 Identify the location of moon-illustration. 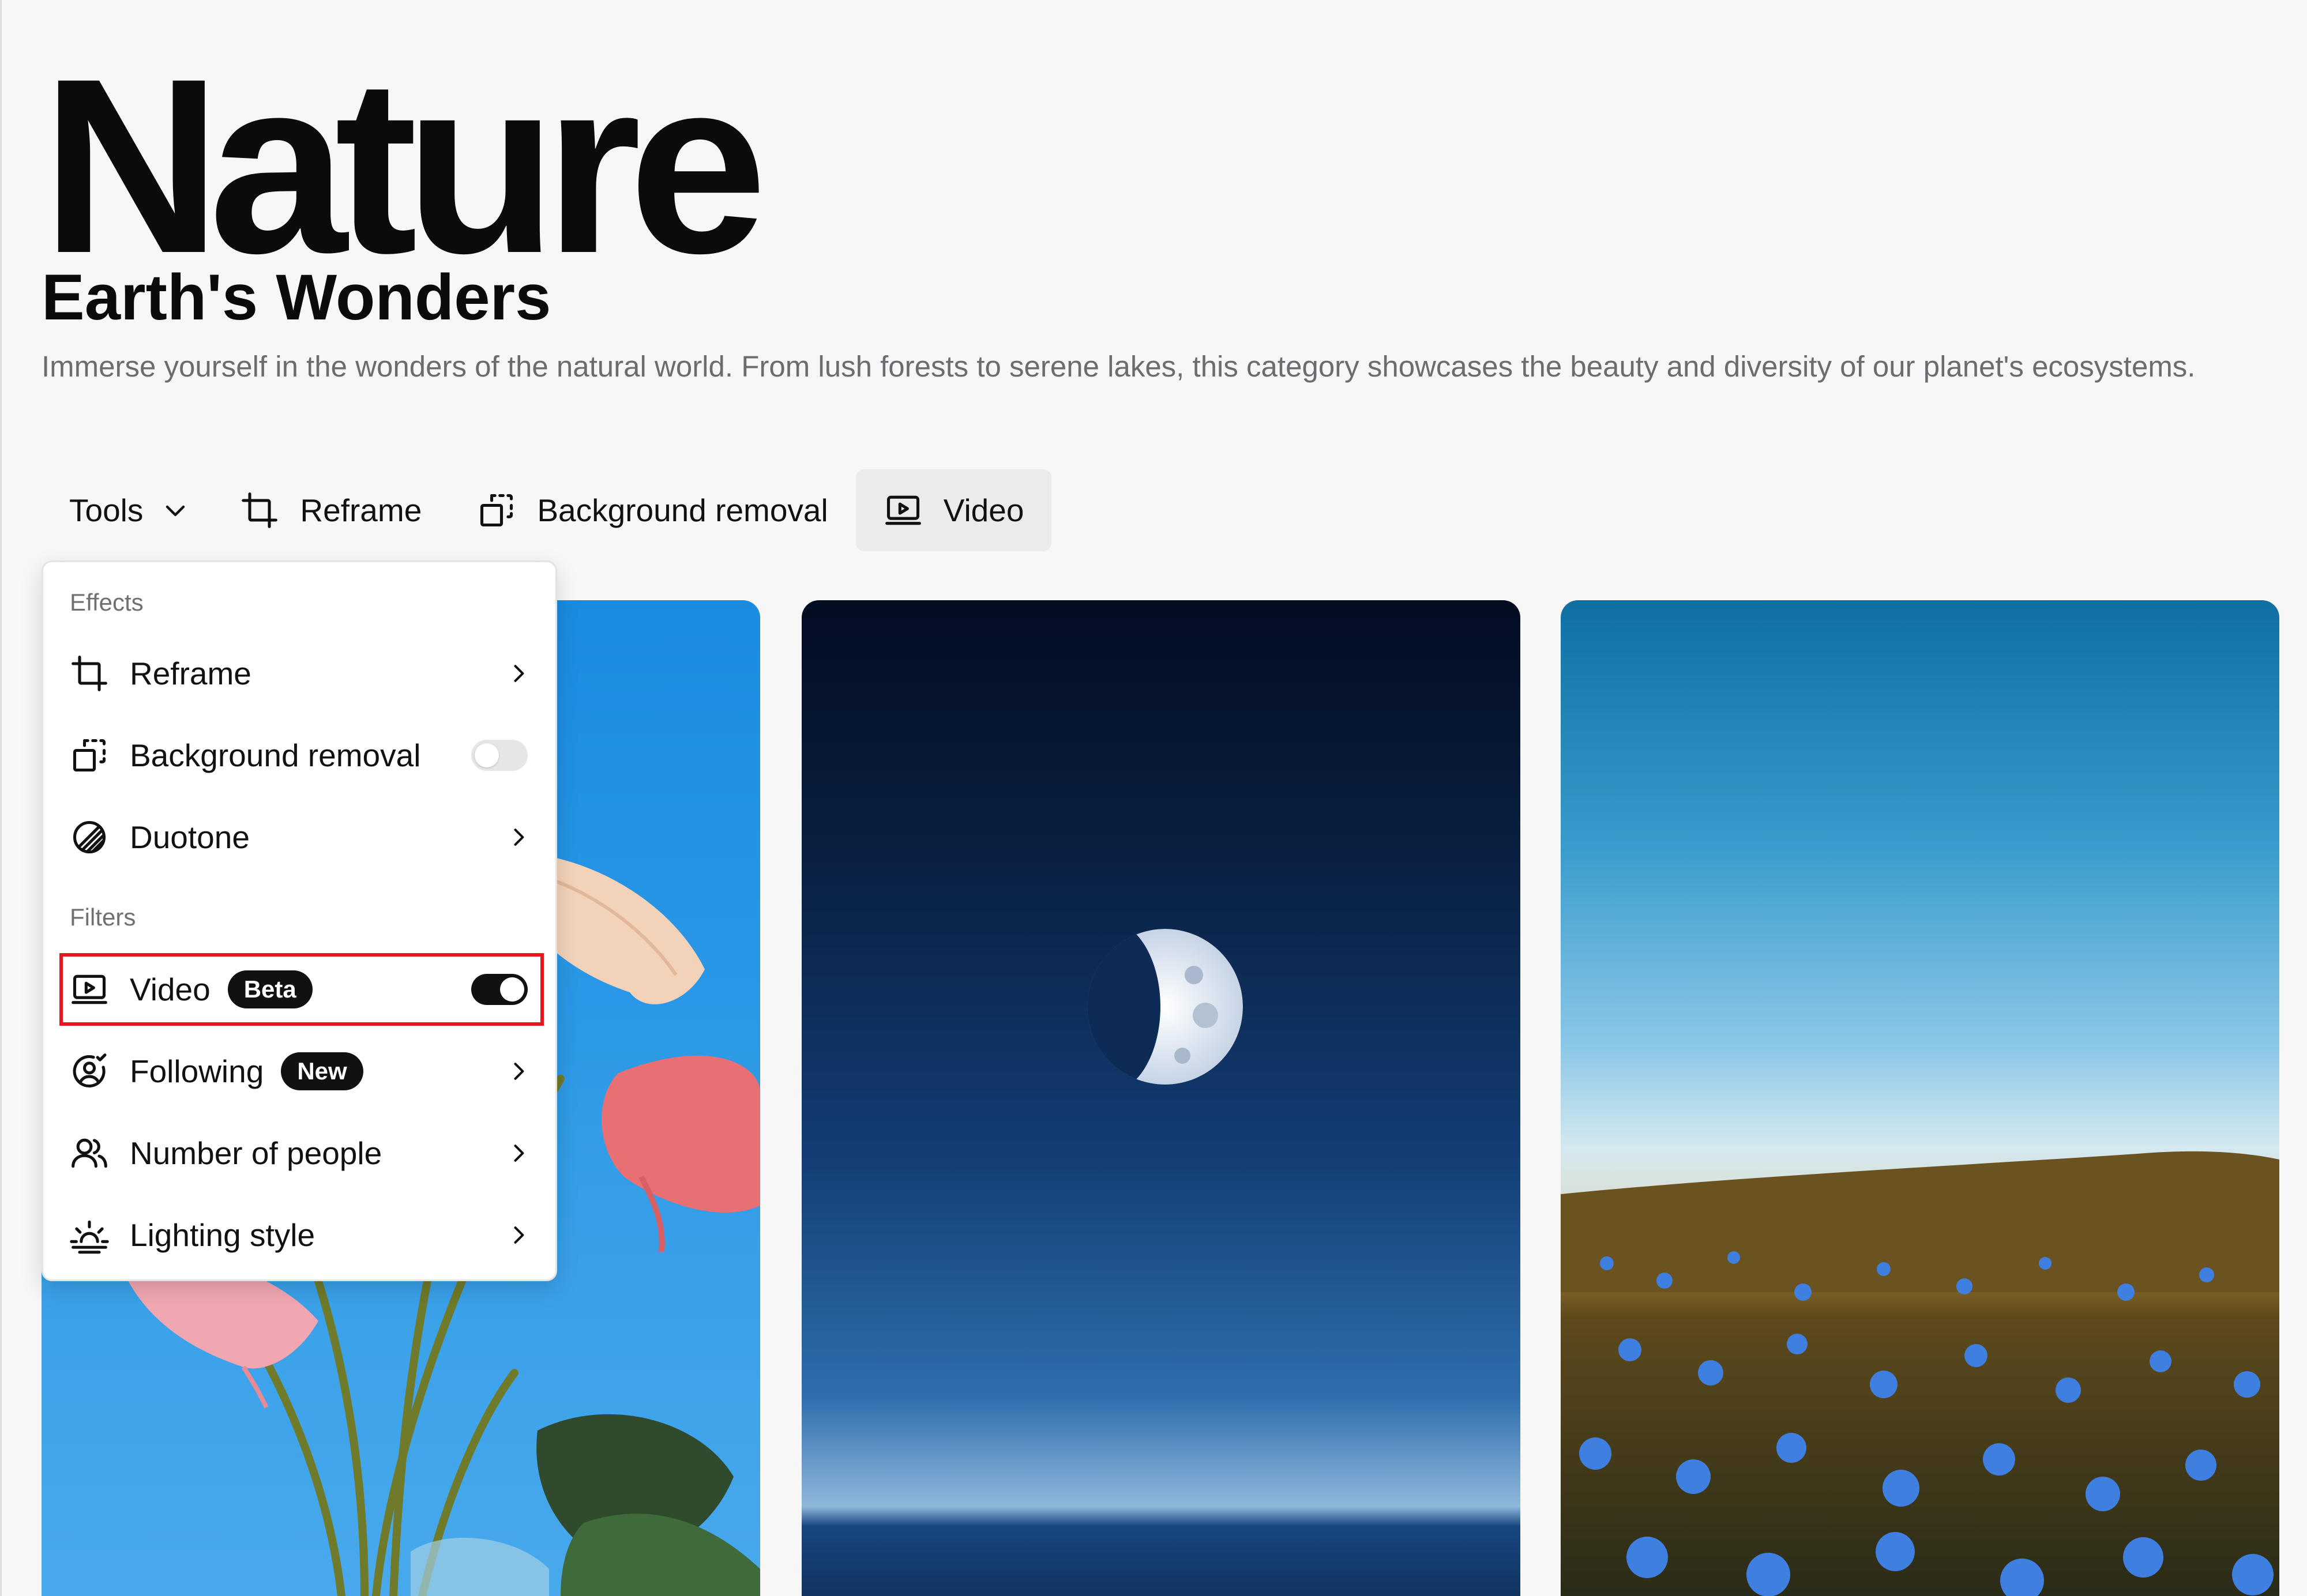
(1165, 1007).